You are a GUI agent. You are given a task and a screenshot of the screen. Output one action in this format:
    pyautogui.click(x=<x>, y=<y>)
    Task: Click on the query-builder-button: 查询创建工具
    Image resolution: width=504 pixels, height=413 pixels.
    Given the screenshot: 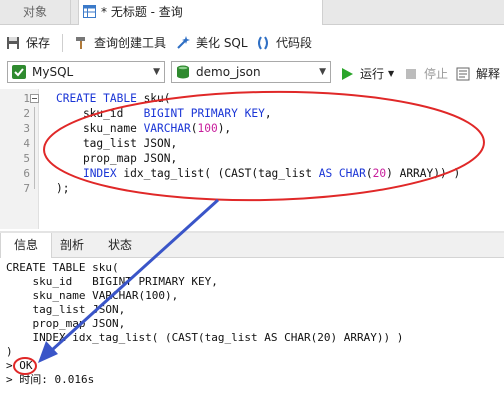 What is the action you would take?
    pyautogui.click(x=122, y=43)
    